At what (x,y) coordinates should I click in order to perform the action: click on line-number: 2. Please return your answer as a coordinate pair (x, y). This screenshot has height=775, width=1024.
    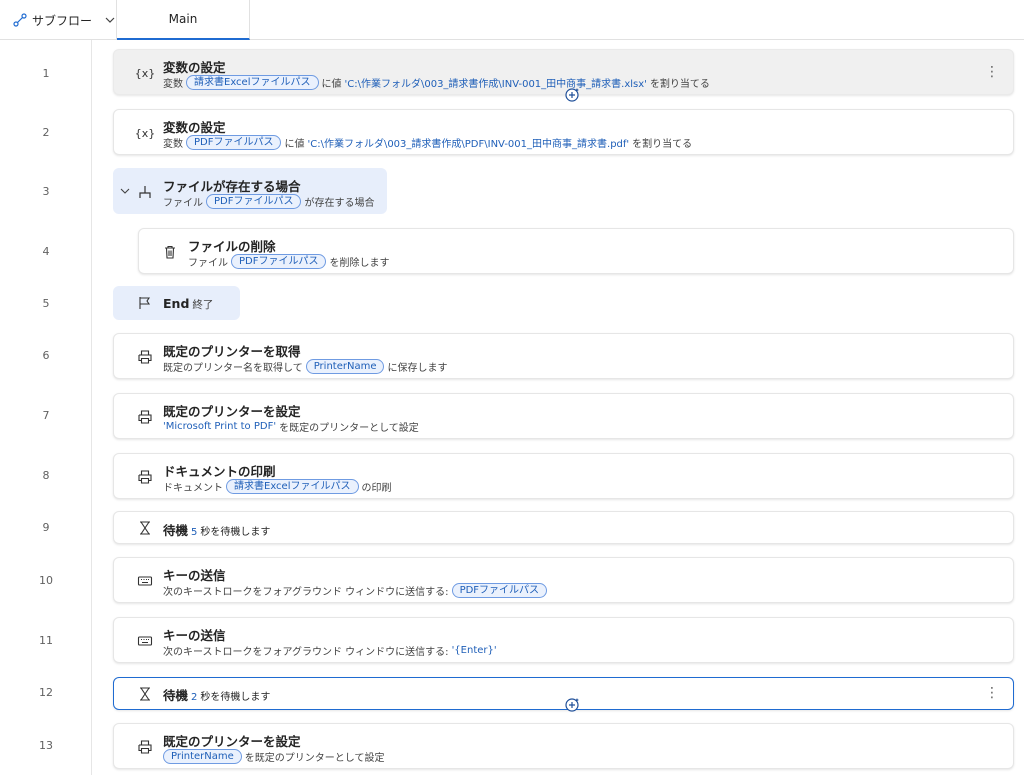
    Looking at the image, I should click on (46, 132).